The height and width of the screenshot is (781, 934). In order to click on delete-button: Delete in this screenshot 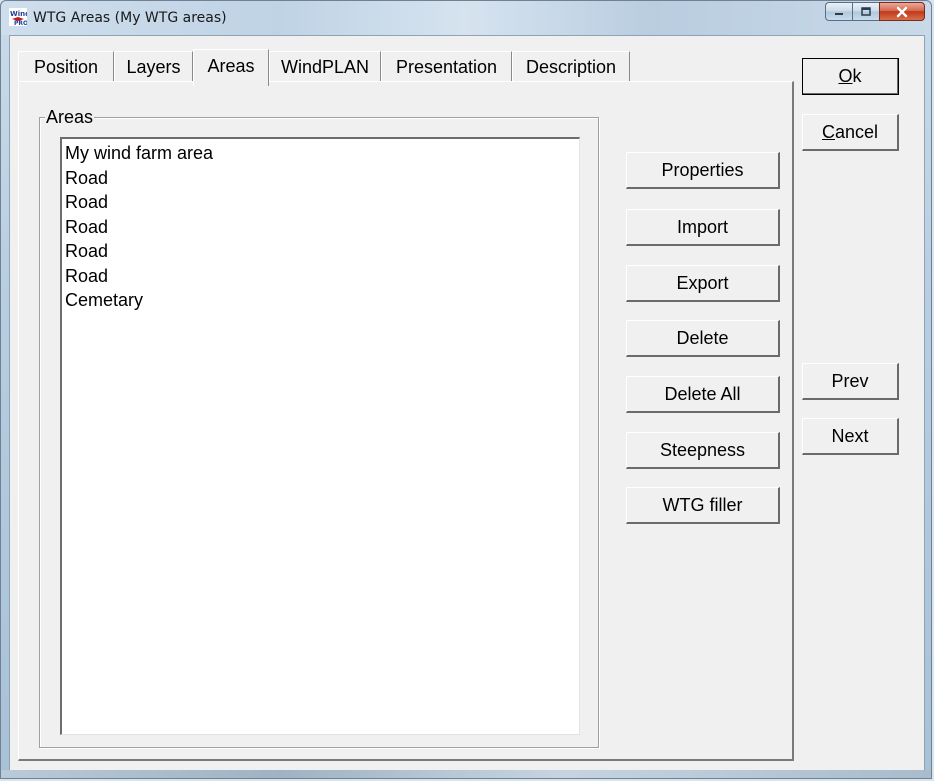, I will do `click(703, 338)`.